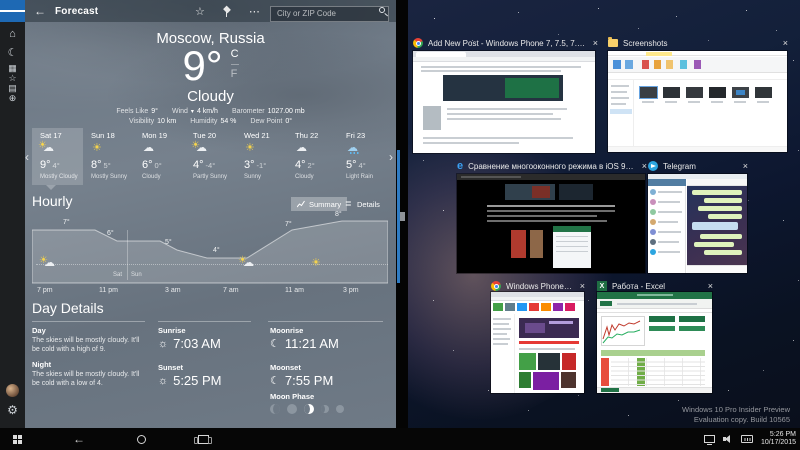 The image size is (800, 450). I want to click on tray-date: 10/17/2015, so click(778, 442).